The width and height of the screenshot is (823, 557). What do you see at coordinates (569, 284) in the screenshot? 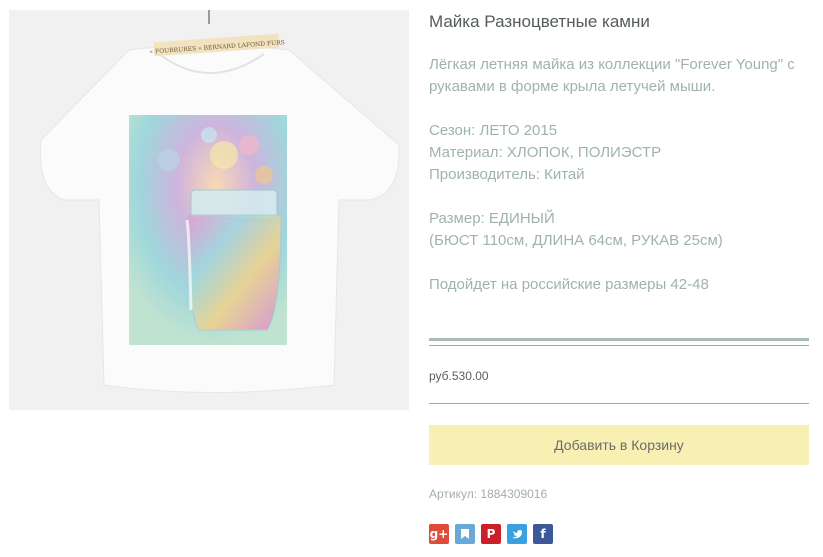
I see `description-russian-sizes: Подойдет на российские размеры 42-48` at bounding box center [569, 284].